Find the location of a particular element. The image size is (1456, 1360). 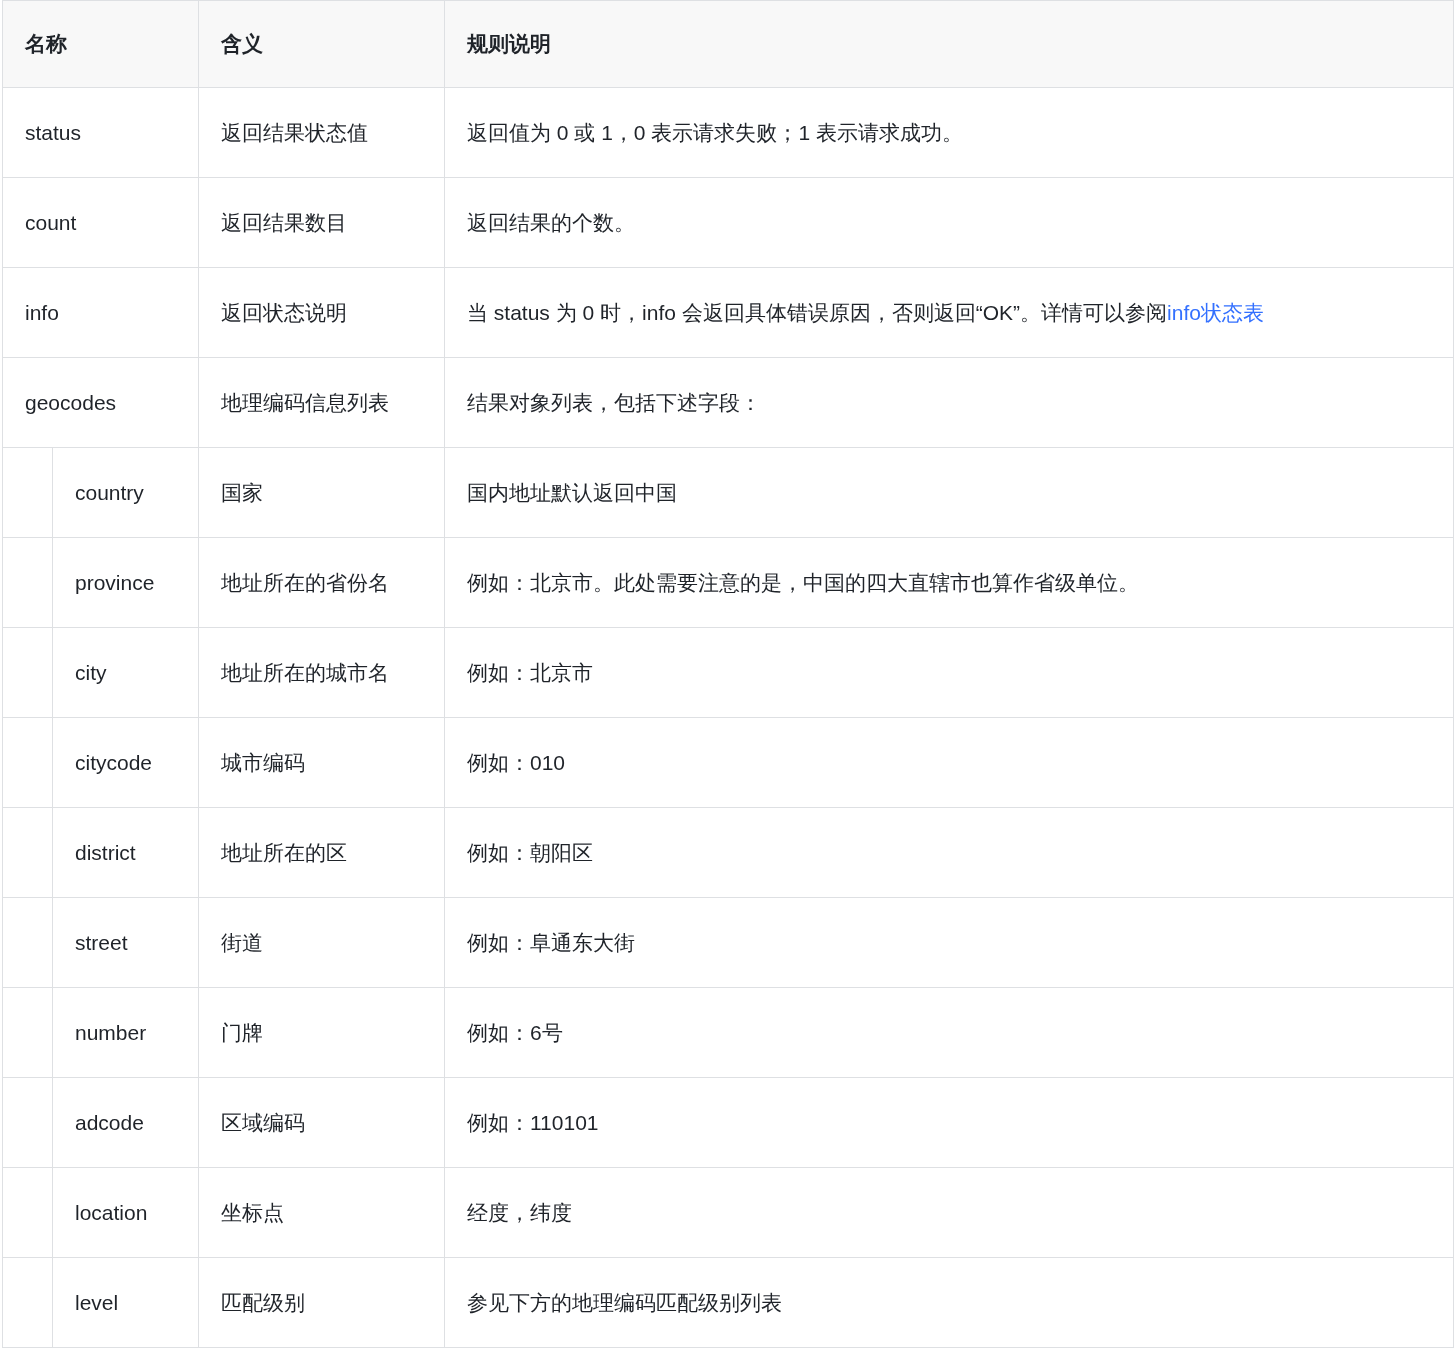

table-cell: 国家 is located at coordinates (321, 492).